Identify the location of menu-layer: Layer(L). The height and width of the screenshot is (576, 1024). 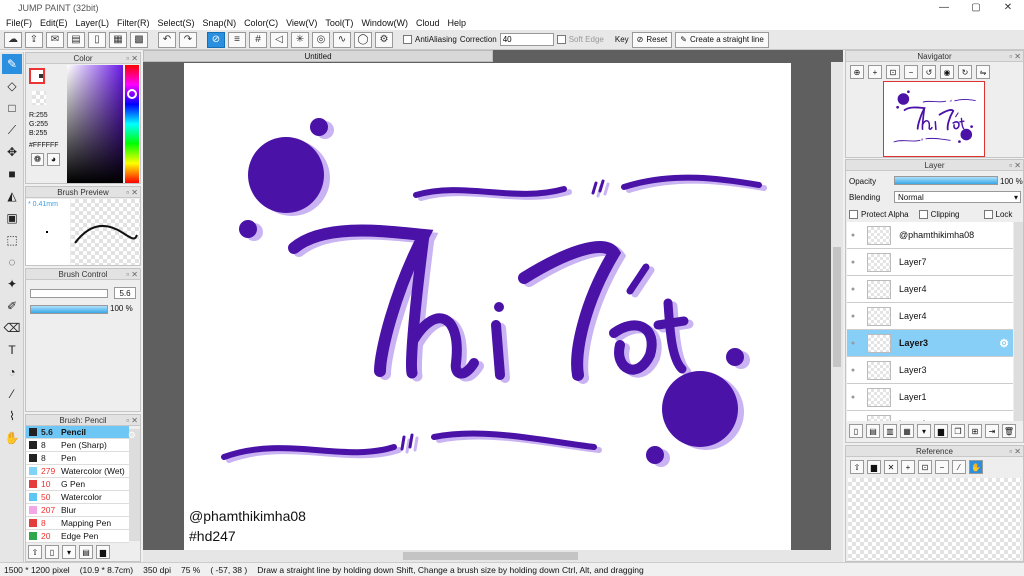
(93, 23).